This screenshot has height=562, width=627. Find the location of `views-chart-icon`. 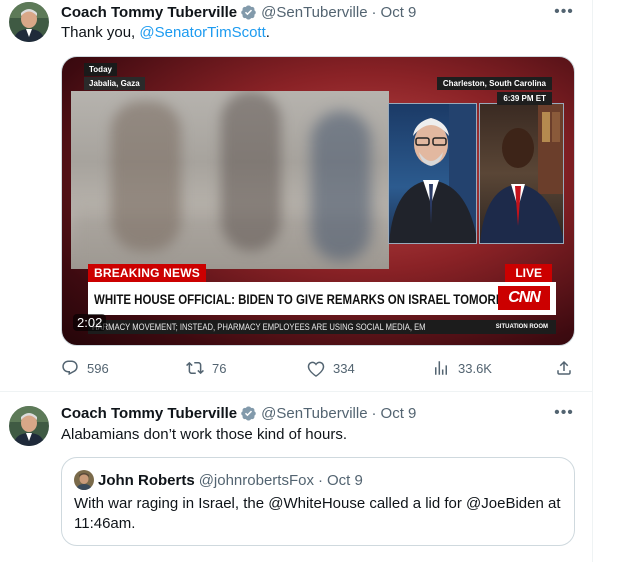

views-chart-icon is located at coordinates (441, 368).